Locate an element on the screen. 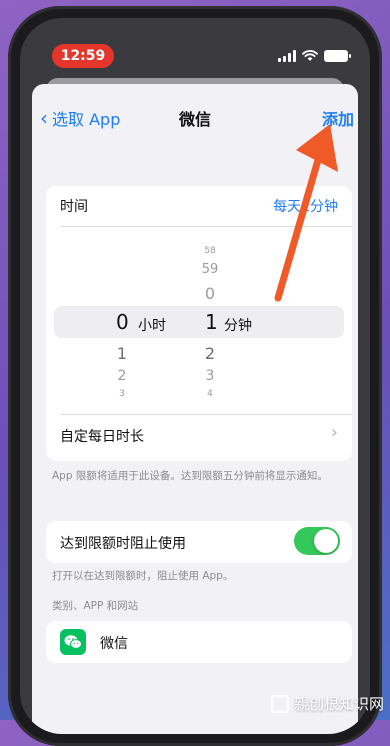 Image resolution: width=390 pixels, height=746 pixels. watermark: 親创根知识网 is located at coordinates (327, 703).